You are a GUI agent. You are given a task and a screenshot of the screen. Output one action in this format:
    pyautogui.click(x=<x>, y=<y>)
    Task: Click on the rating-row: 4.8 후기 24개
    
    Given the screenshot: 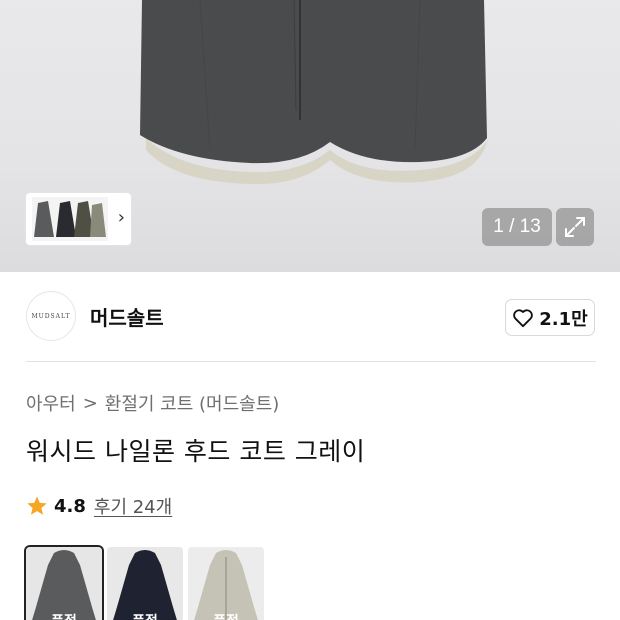 What is the action you would take?
    pyautogui.click(x=99, y=506)
    